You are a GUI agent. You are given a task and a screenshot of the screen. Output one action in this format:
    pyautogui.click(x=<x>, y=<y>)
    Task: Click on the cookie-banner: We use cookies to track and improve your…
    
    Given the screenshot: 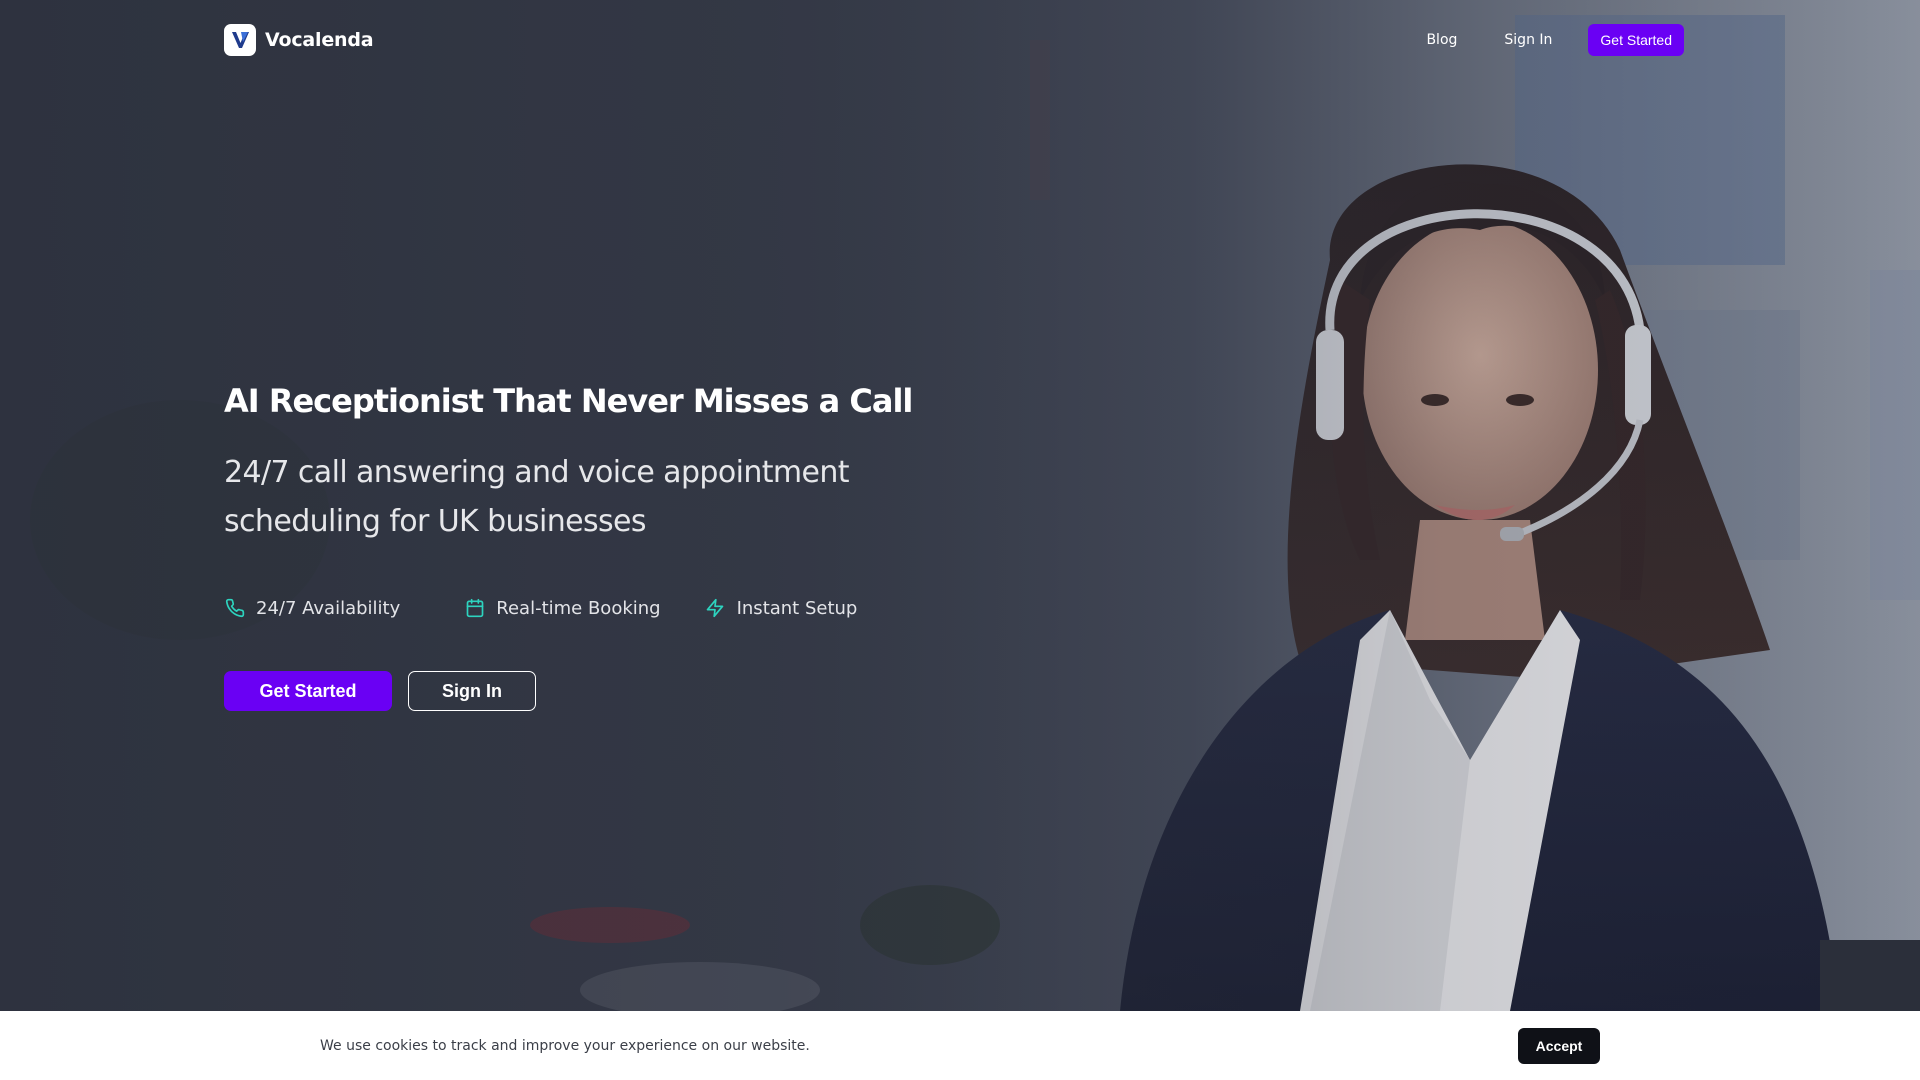 What is the action you would take?
    pyautogui.click(x=960, y=1045)
    